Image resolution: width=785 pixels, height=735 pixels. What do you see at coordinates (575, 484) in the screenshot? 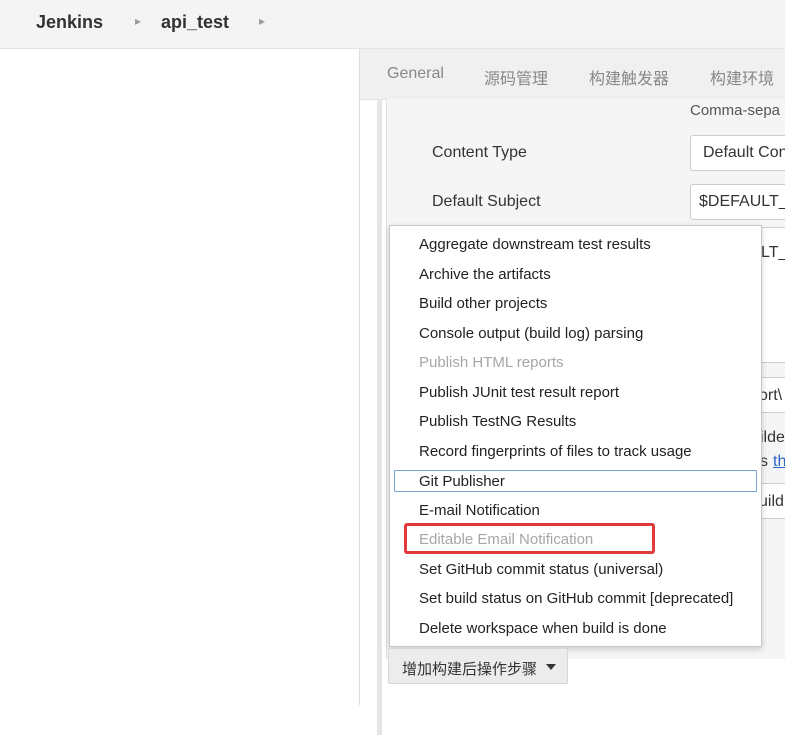
I see `menu-item-focused: Git Publisher` at bounding box center [575, 484].